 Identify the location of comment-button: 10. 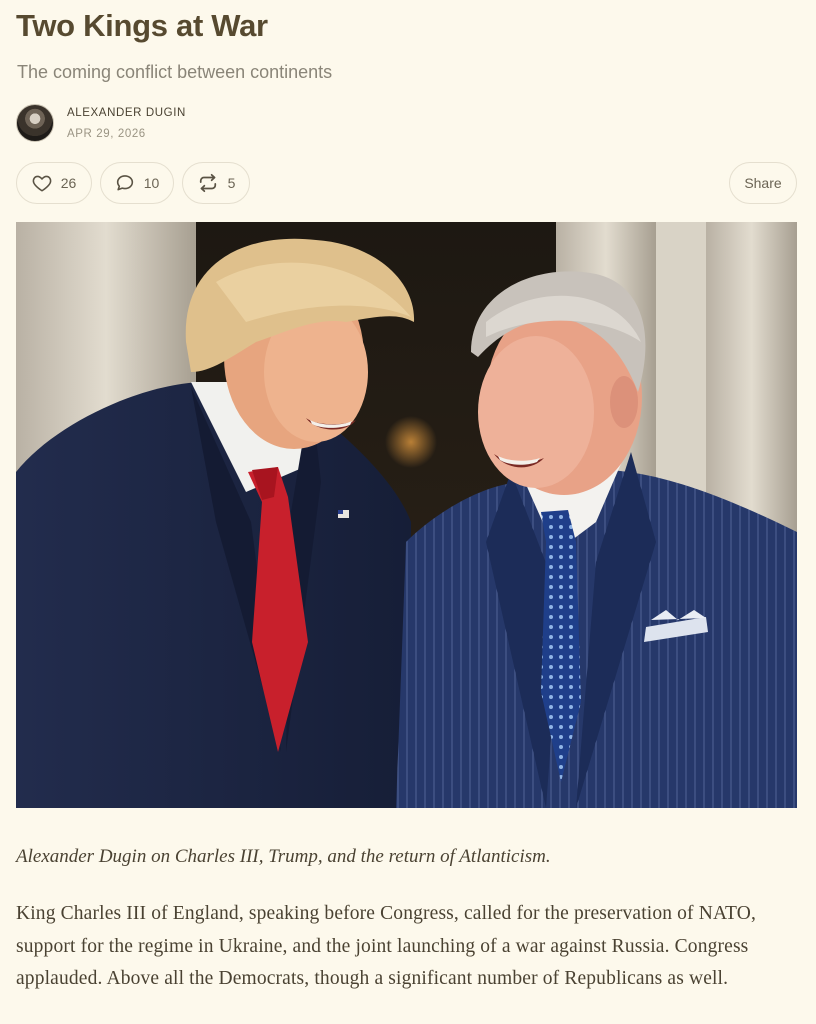
(137, 183).